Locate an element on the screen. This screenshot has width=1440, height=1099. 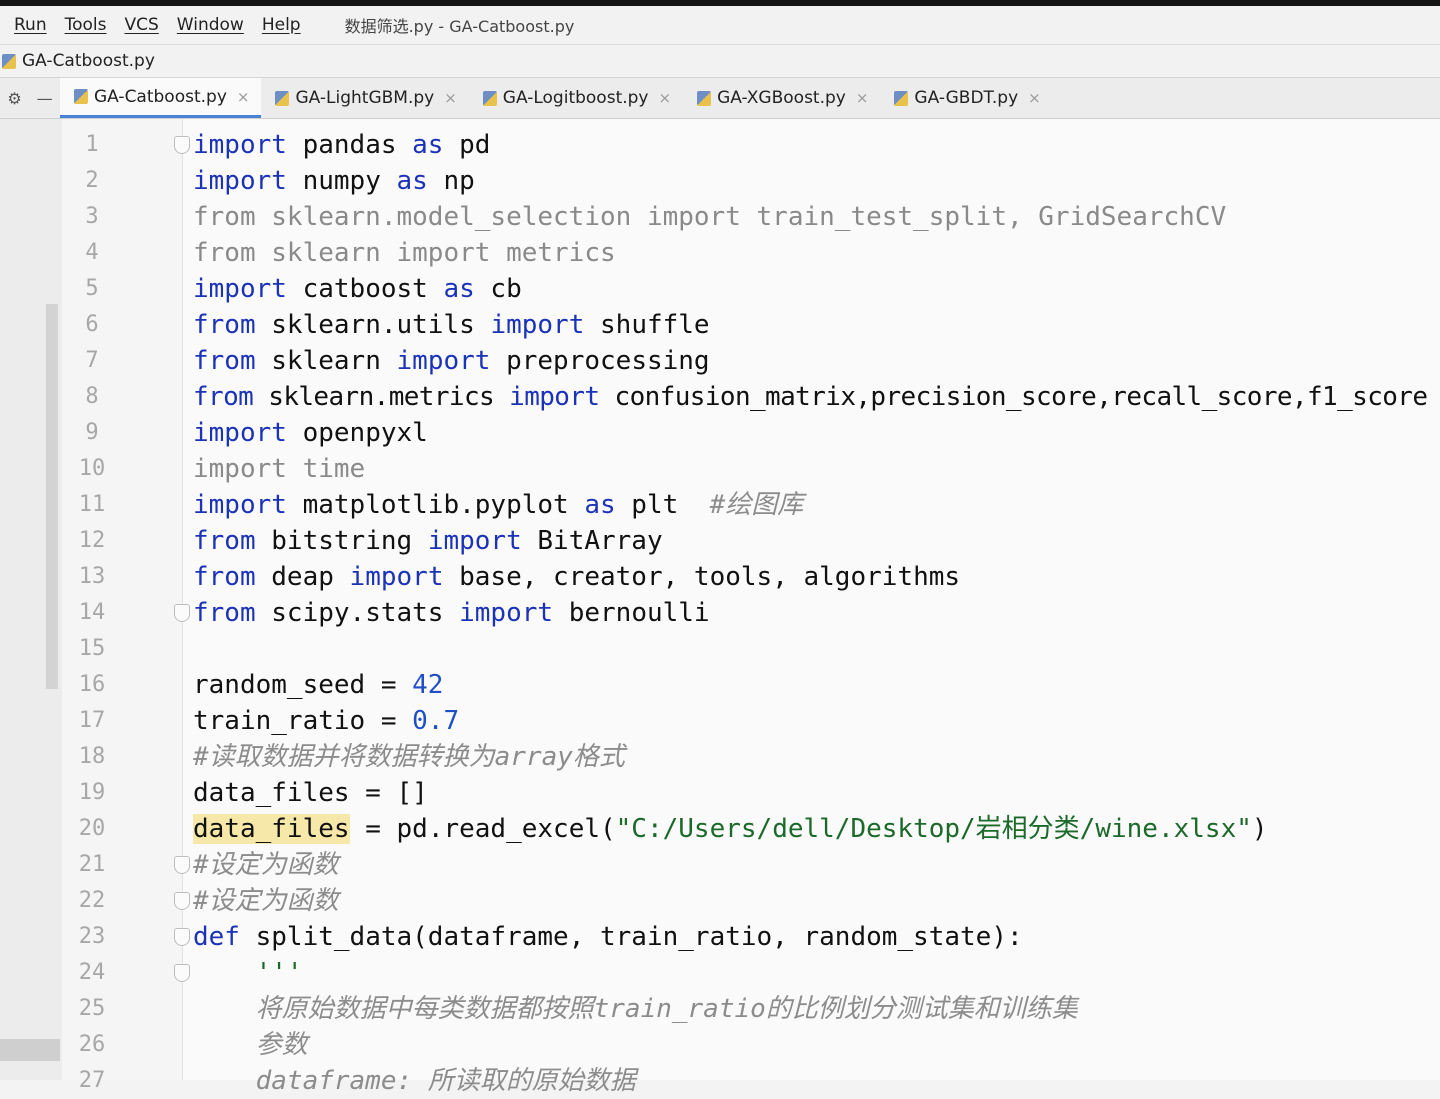
code-text: import matplotlib.pyplot as plt #绘图库 is located at coordinates (498, 505).